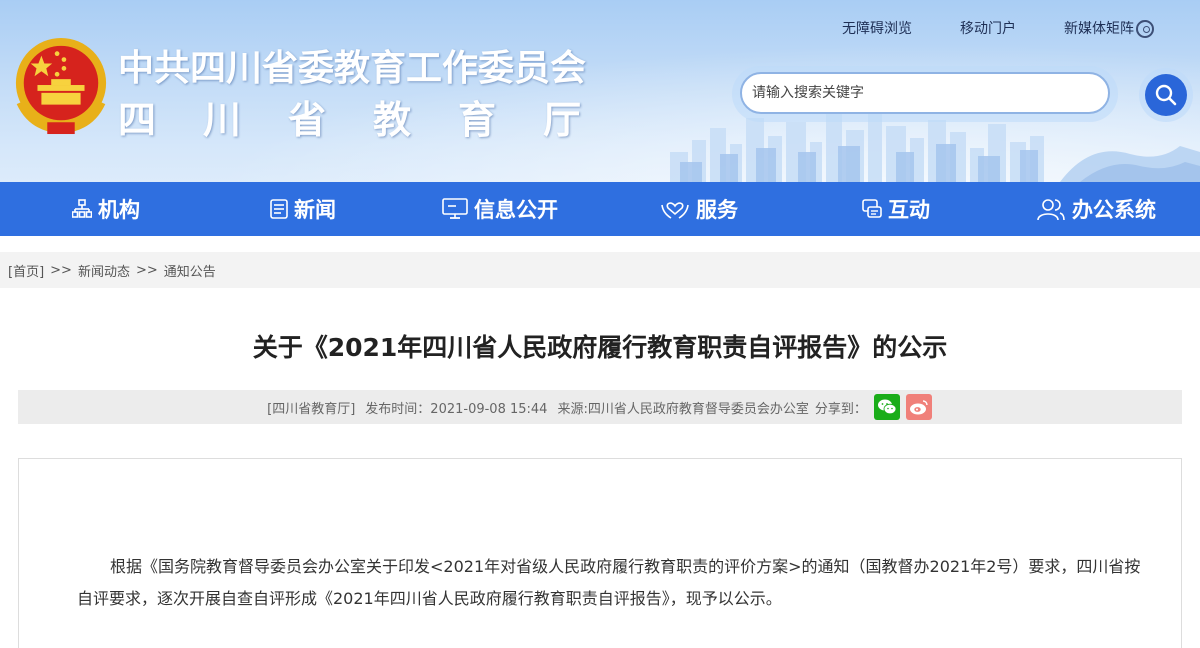 The image size is (1200, 648). I want to click on accessibility-link: 无障碍浏览, so click(877, 28).